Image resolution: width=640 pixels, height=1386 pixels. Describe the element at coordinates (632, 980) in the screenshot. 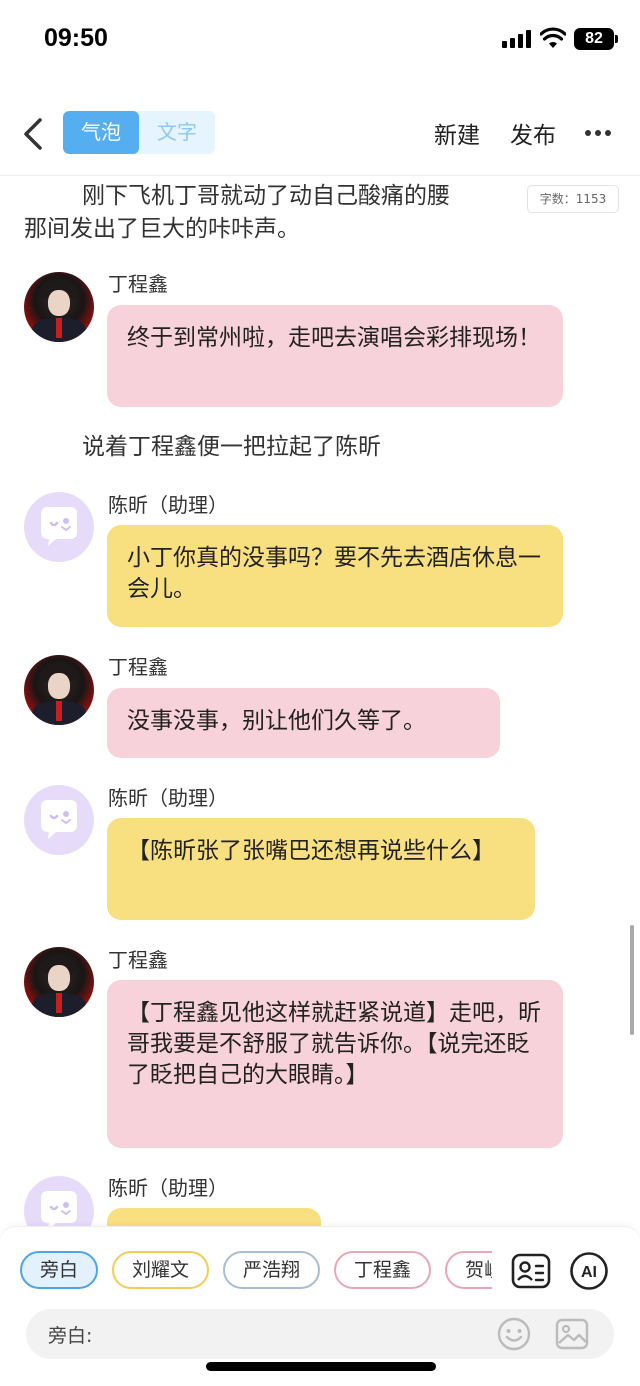

I see `scrollbar` at that location.